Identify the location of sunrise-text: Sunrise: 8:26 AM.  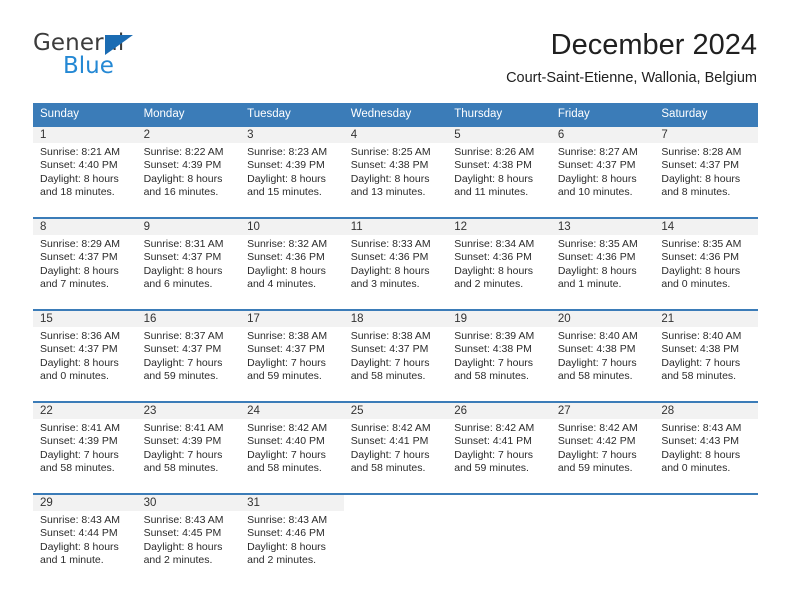
(494, 152).